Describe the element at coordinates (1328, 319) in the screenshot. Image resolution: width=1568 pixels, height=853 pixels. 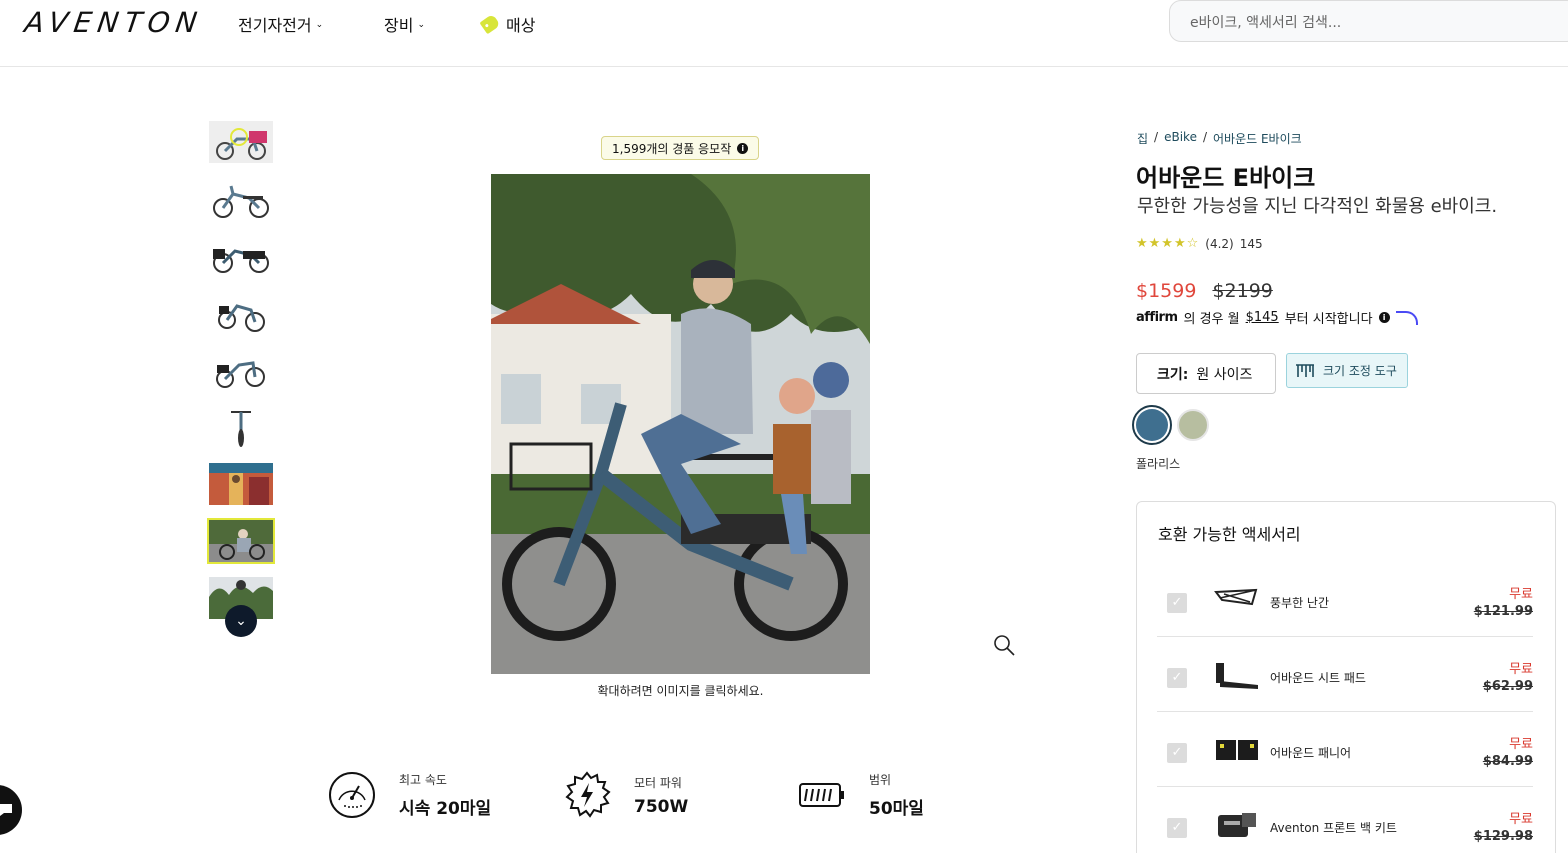
I see `affirm-post-text: 부터 시작합니다` at that location.